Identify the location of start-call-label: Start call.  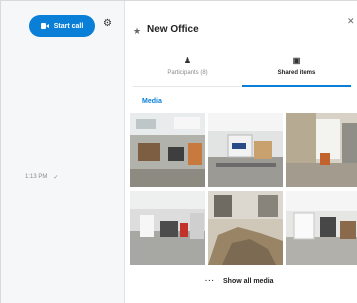
(68, 26).